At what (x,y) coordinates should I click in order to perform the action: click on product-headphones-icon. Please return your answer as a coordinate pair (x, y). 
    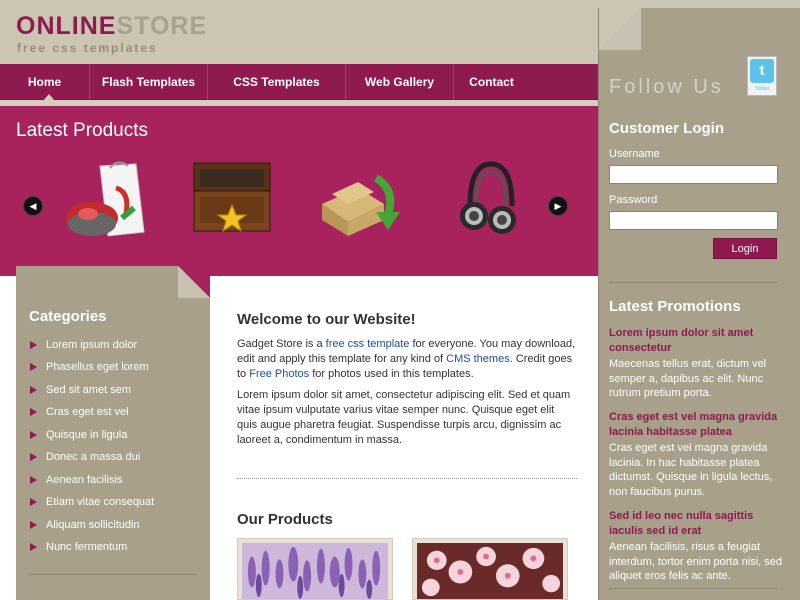
    Looking at the image, I should click on (491, 200).